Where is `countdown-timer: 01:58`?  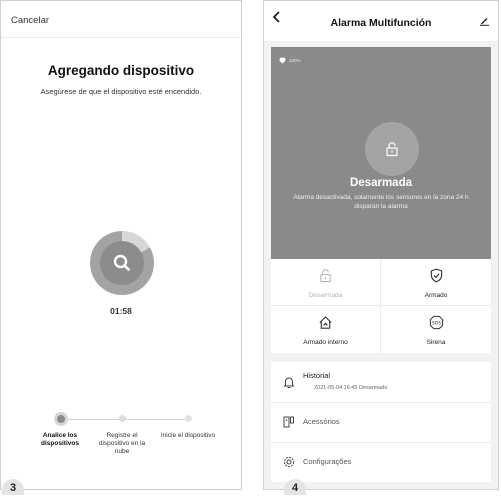
countdown-timer: 01:58 is located at coordinates (121, 311).